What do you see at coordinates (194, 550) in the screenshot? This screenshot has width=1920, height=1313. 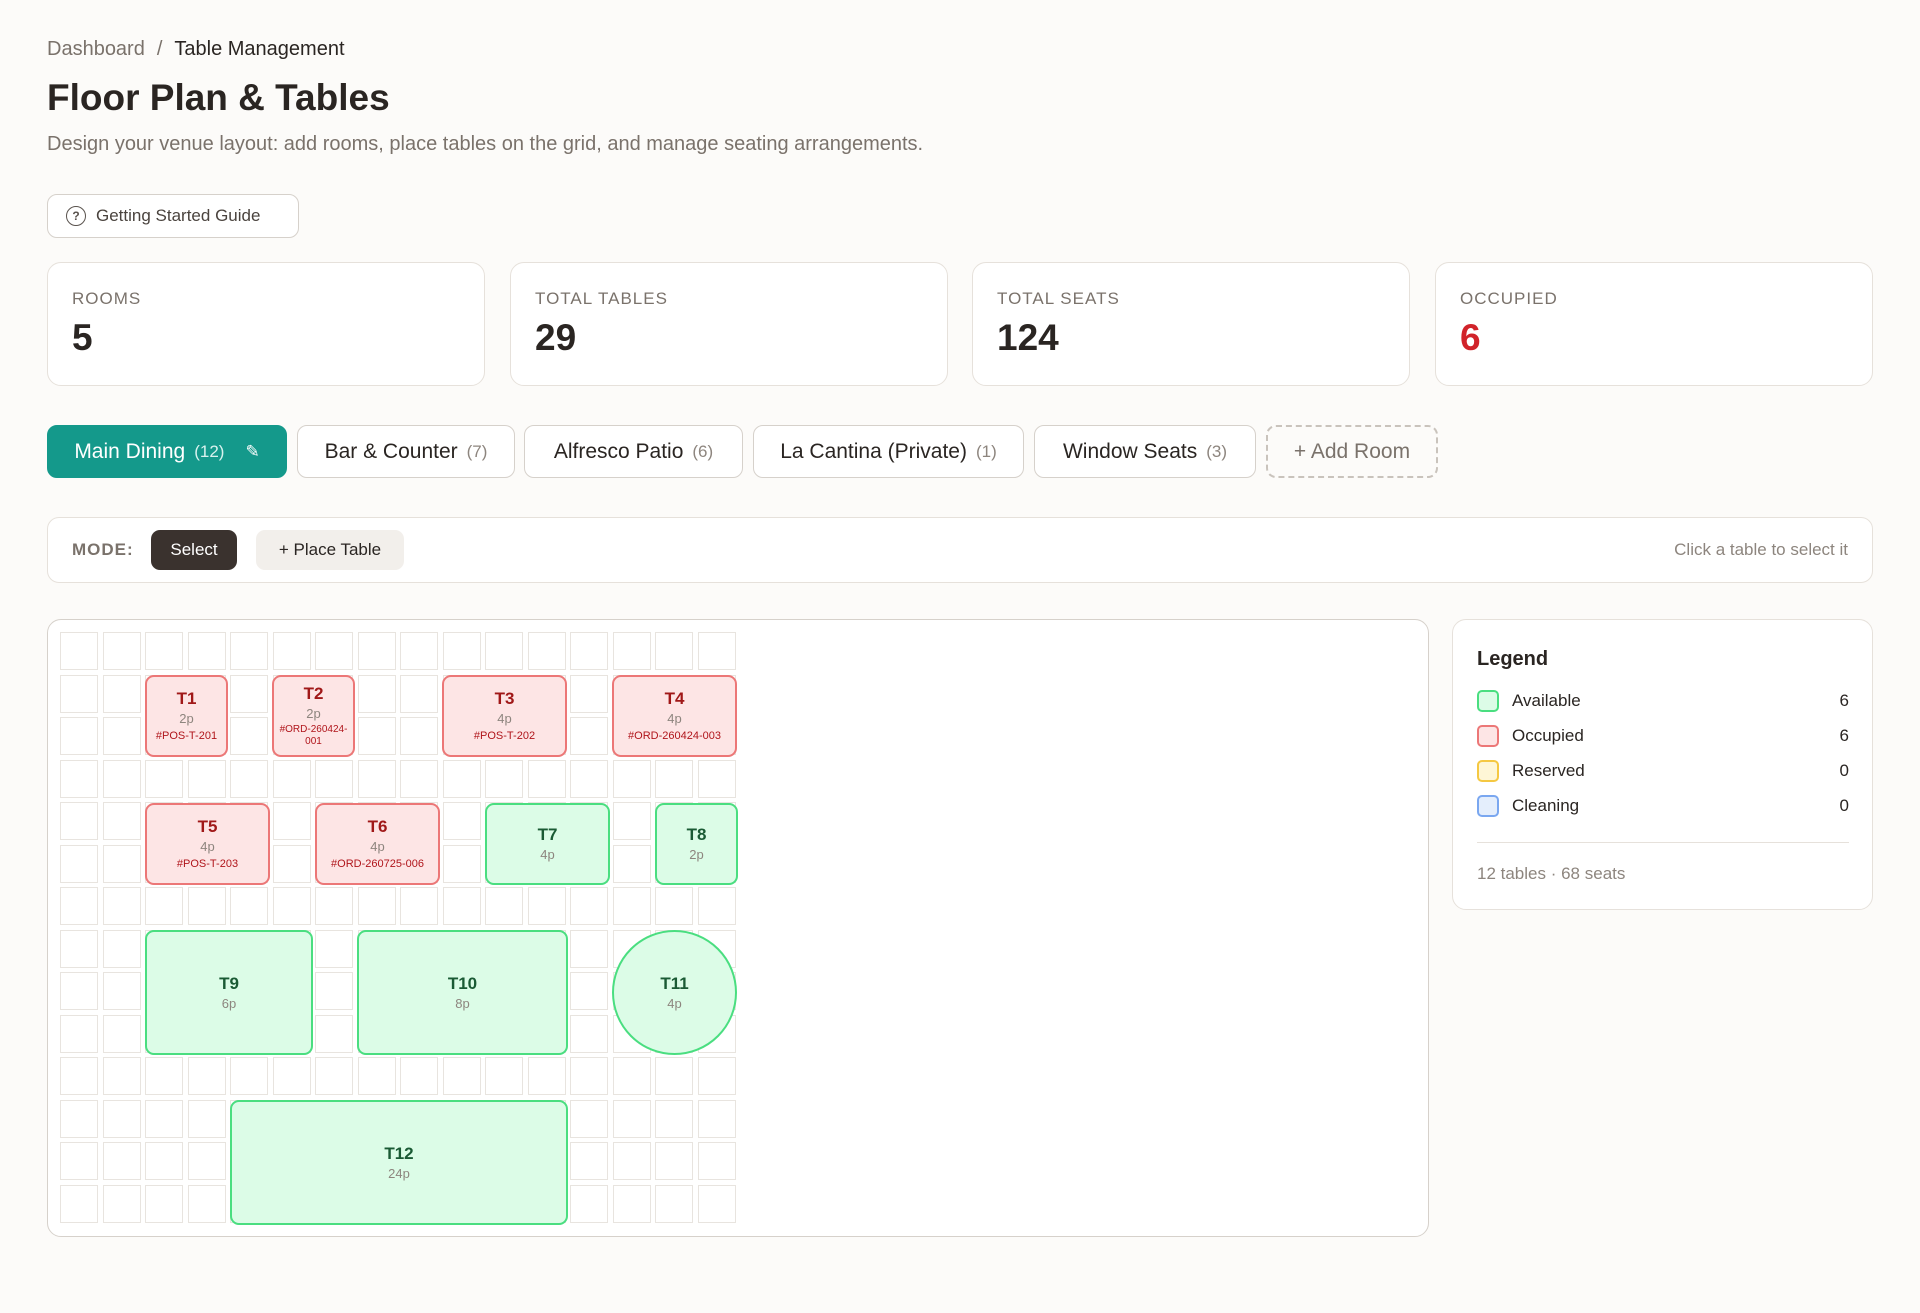 I see `select-mode-button: Select` at bounding box center [194, 550].